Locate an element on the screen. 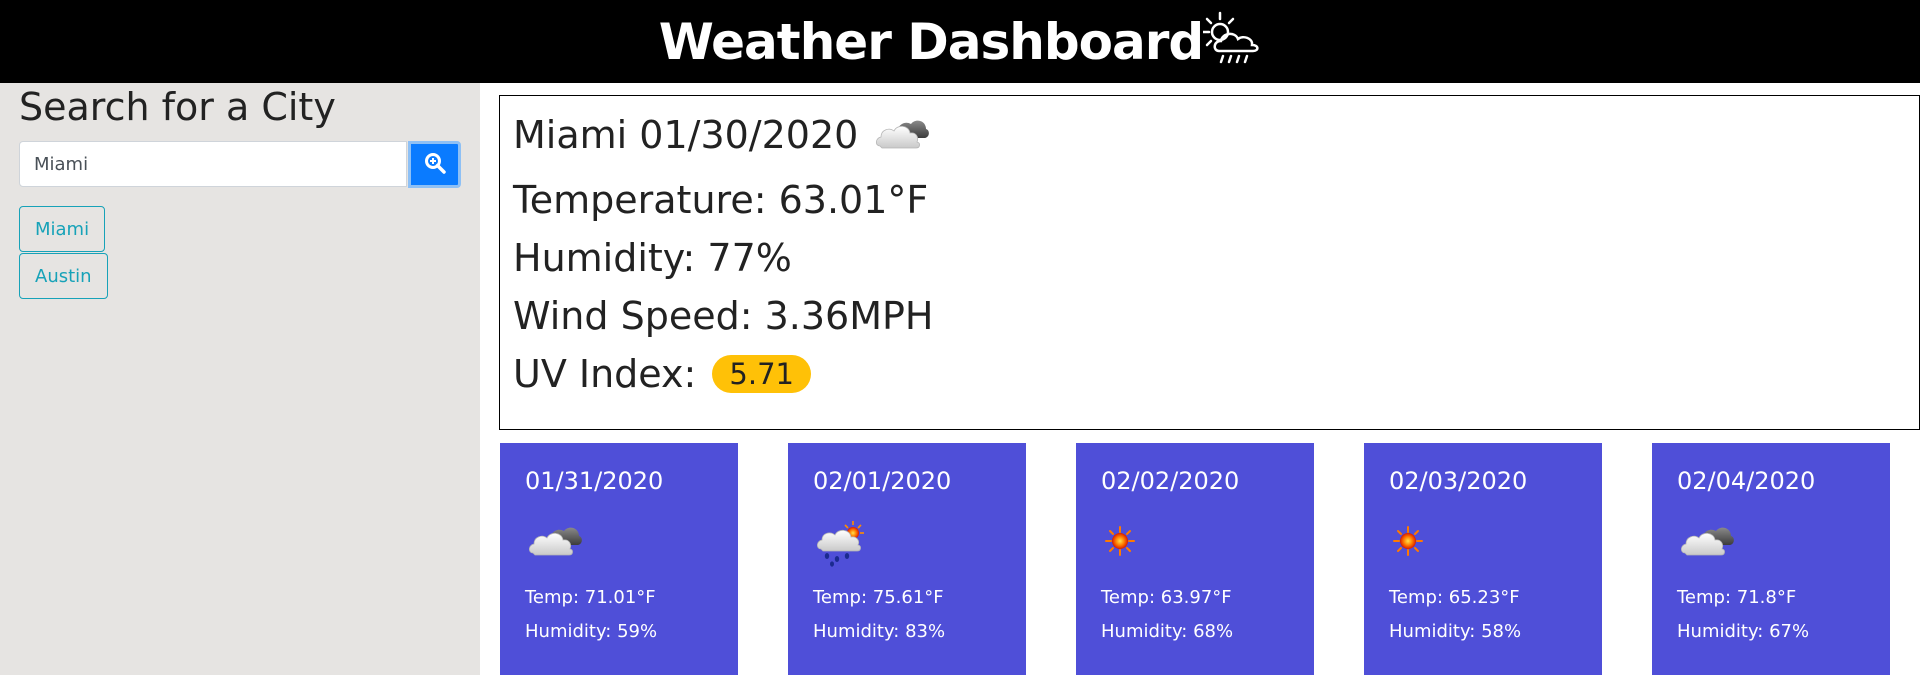  forecast-humidity: Humidity: 59% is located at coordinates (591, 631).